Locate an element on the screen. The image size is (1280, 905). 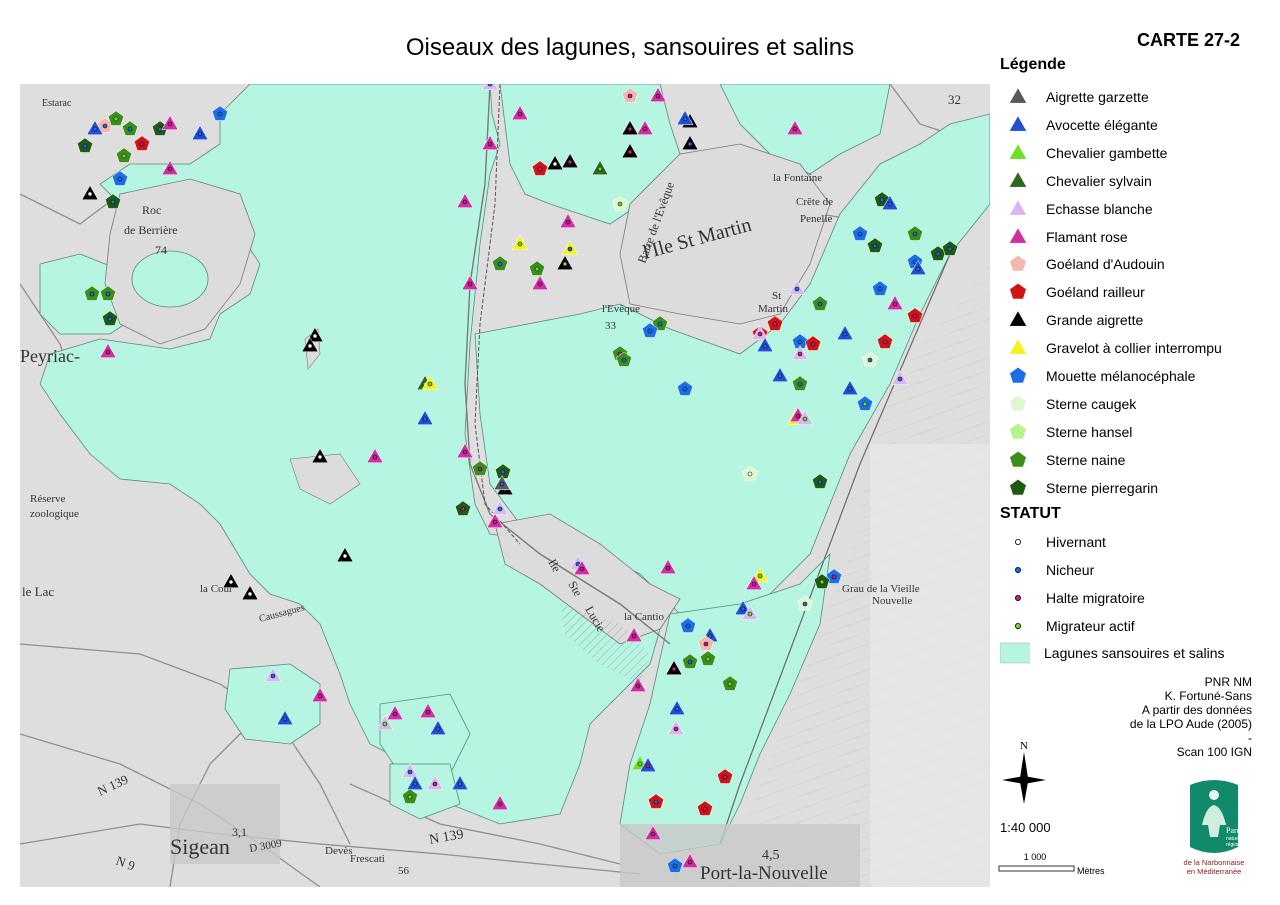
legend-title: Légende is located at coordinates (1033, 64).